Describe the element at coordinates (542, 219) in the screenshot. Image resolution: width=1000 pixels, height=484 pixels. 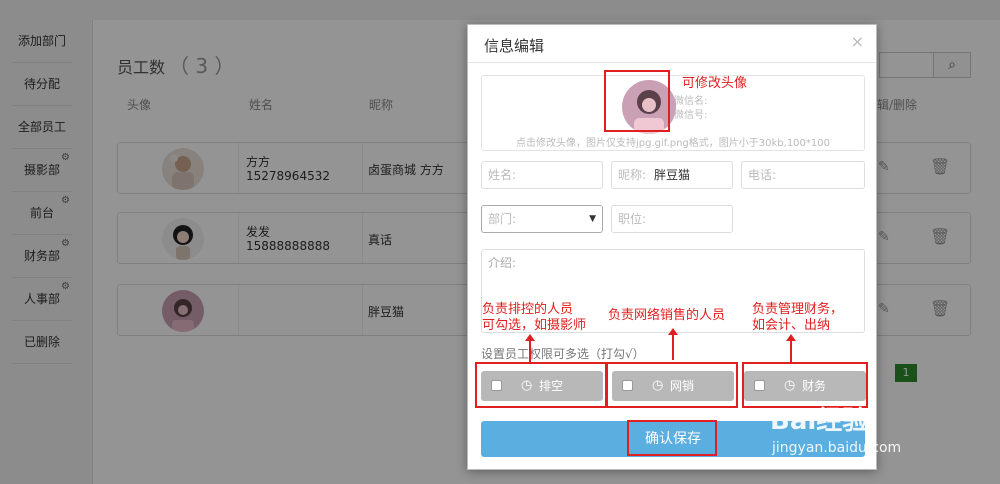
I see `department-select: 部门: ▼` at that location.